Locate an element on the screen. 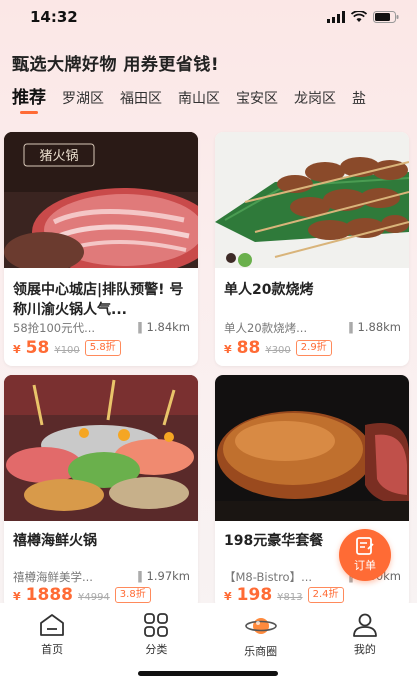 The height and width of the screenshot is (685, 417). order-fab-label: 订单 is located at coordinates (365, 565).